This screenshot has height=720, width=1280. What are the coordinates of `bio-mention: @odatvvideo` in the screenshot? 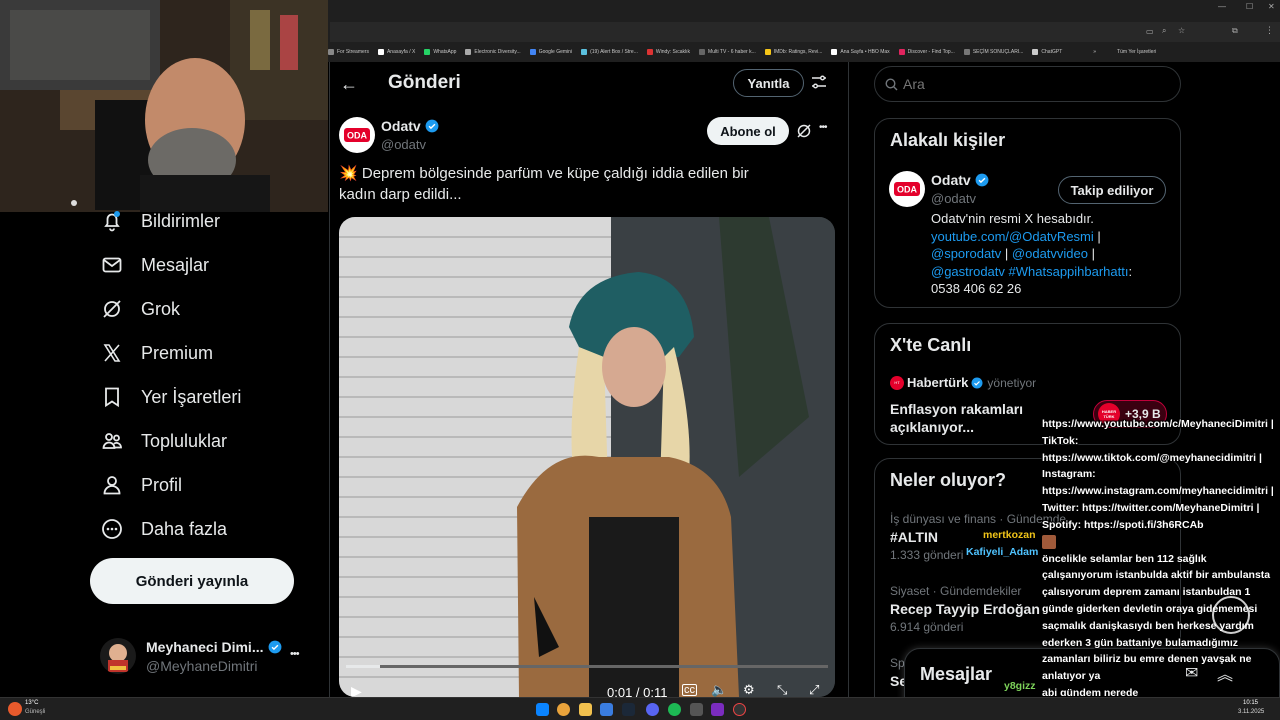 It's located at (1050, 253).